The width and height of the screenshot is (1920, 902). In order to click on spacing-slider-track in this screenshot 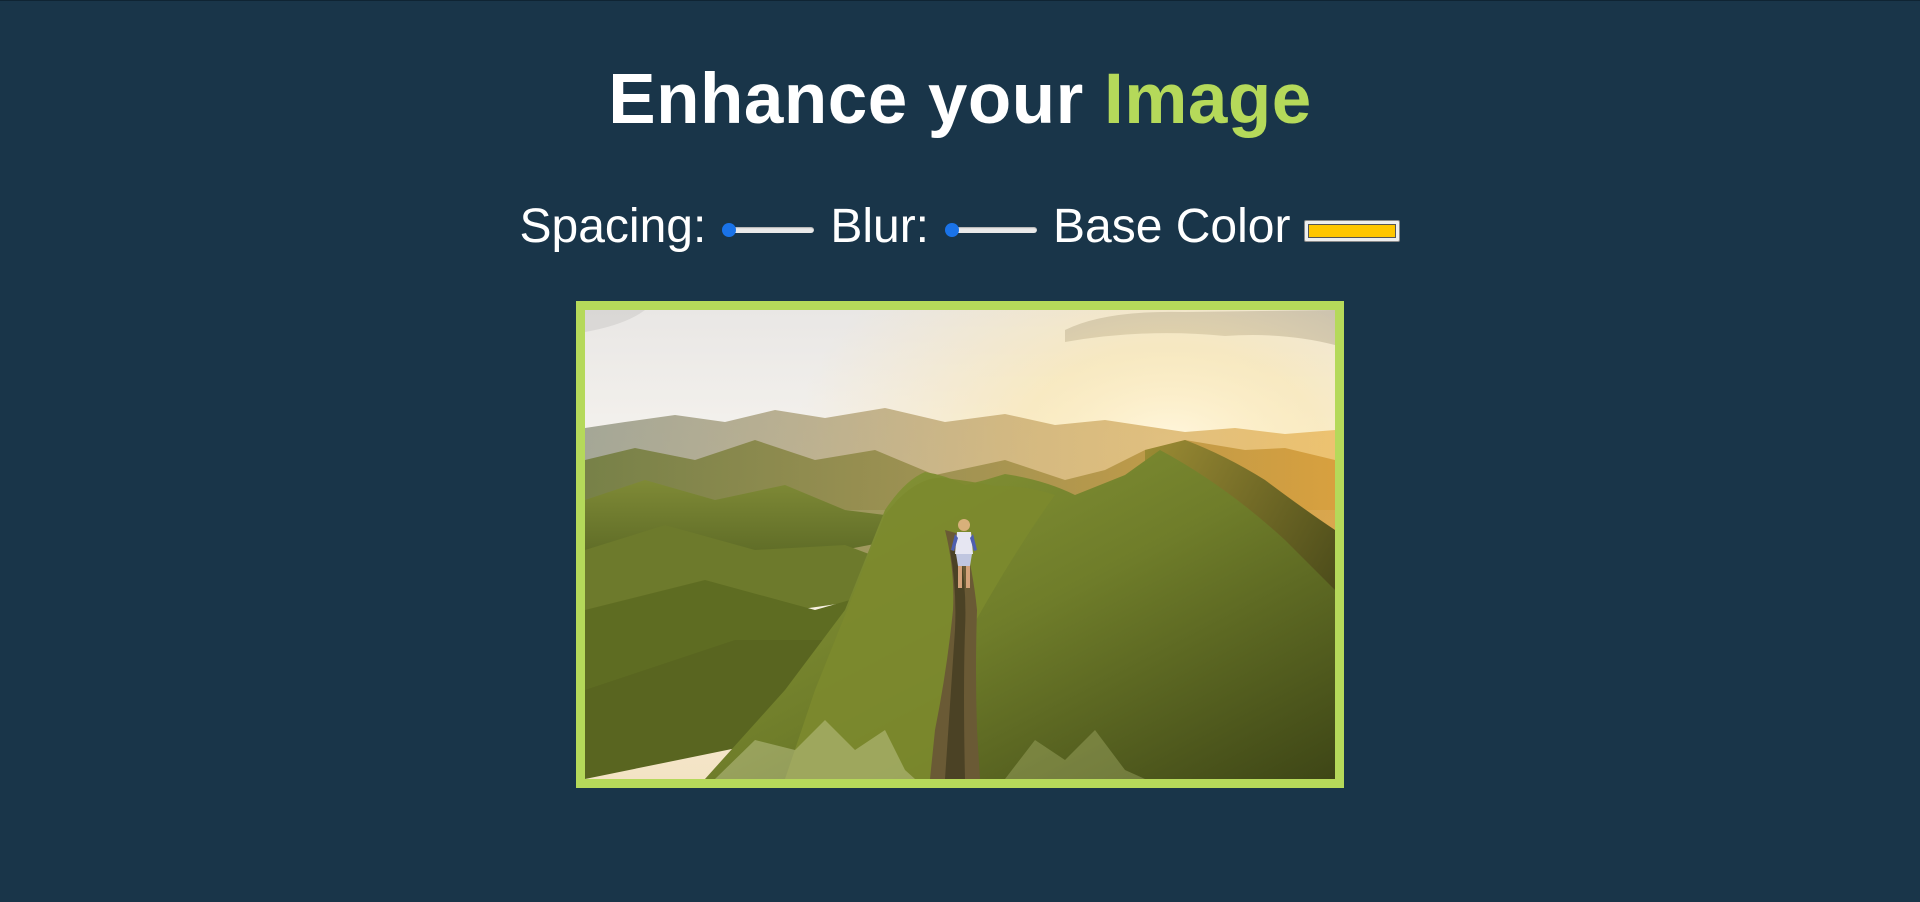, I will do `click(770, 230)`.